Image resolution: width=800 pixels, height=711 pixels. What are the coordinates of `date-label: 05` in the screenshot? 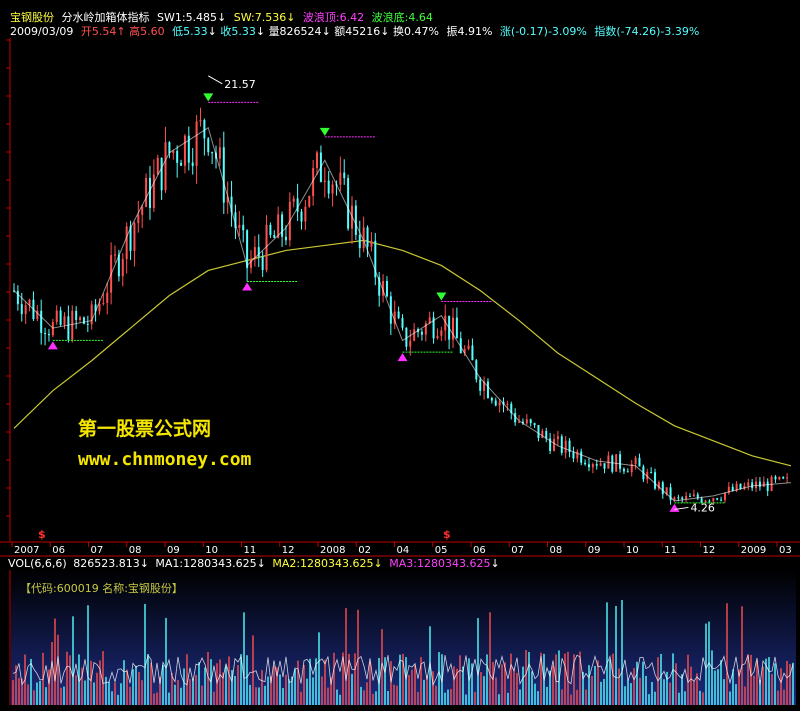 It's located at (441, 550).